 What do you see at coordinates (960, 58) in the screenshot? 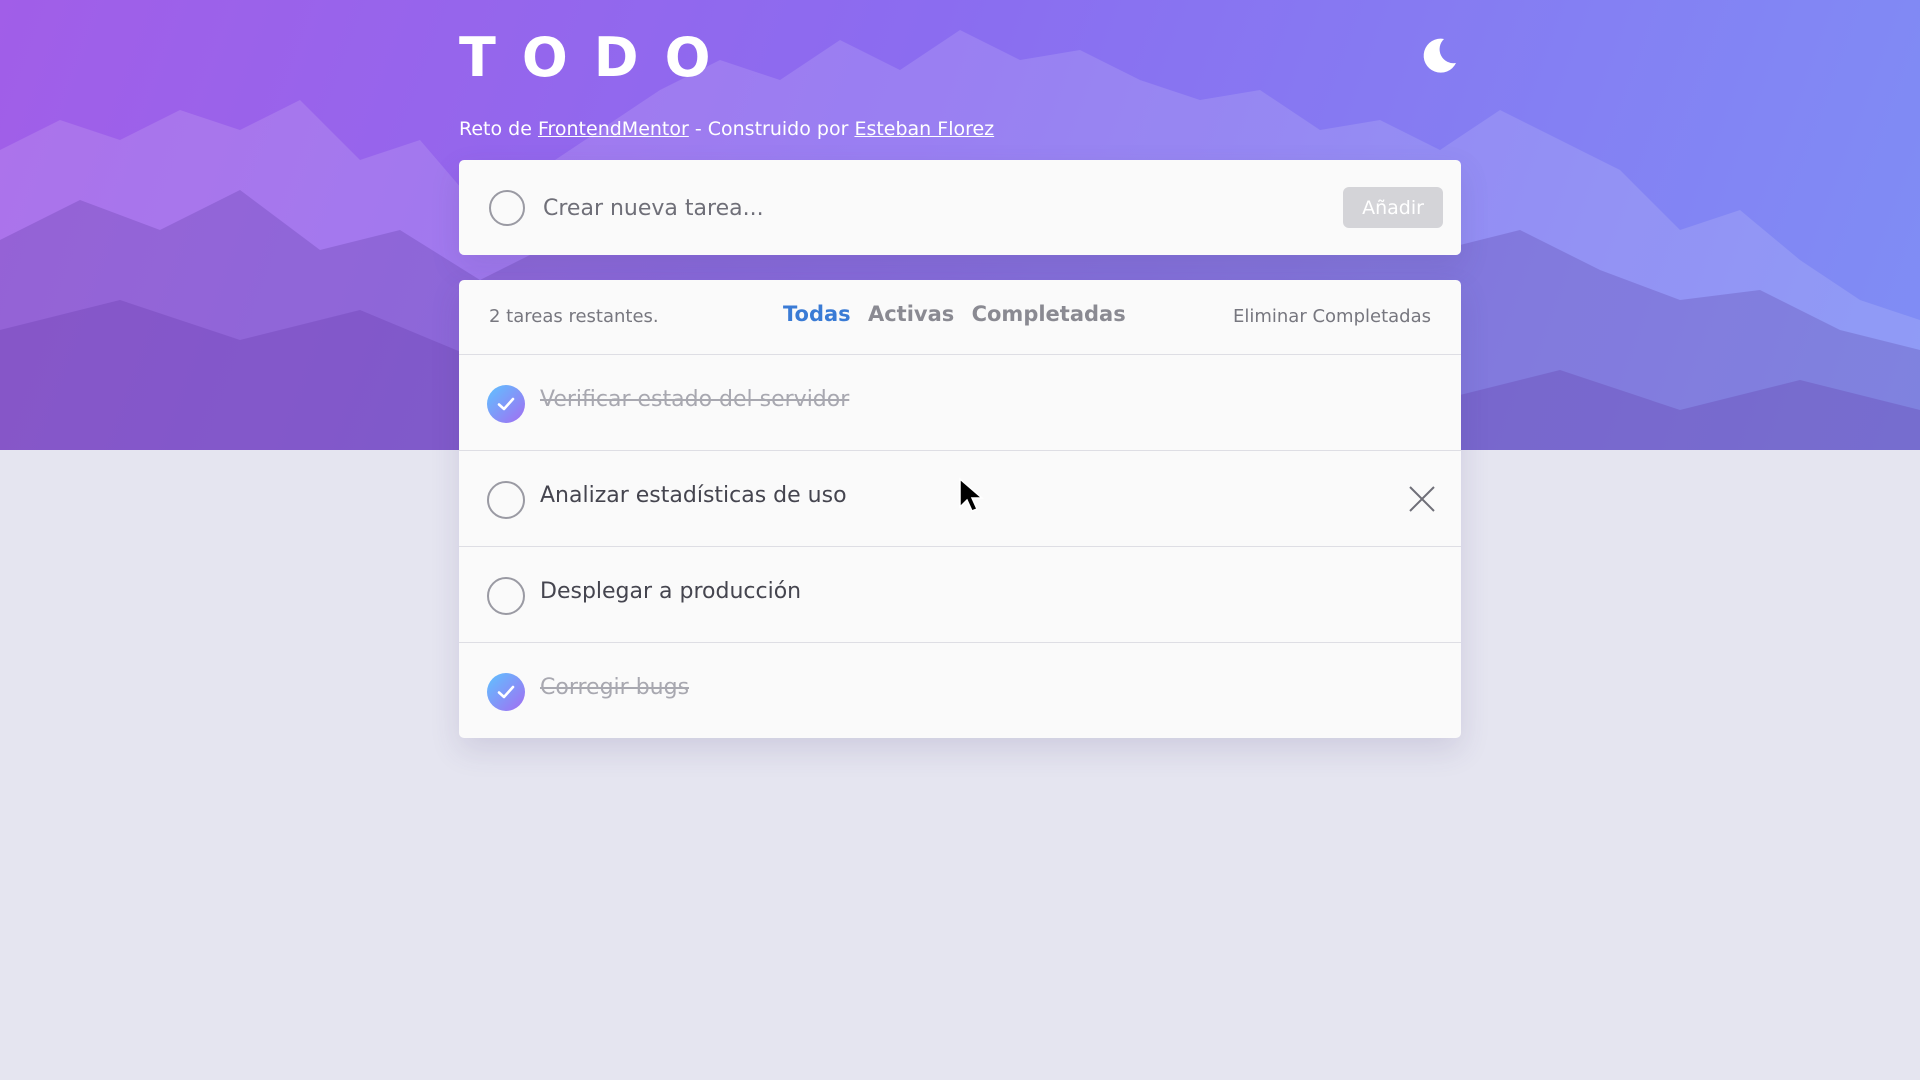
I see `header: TODO` at bounding box center [960, 58].